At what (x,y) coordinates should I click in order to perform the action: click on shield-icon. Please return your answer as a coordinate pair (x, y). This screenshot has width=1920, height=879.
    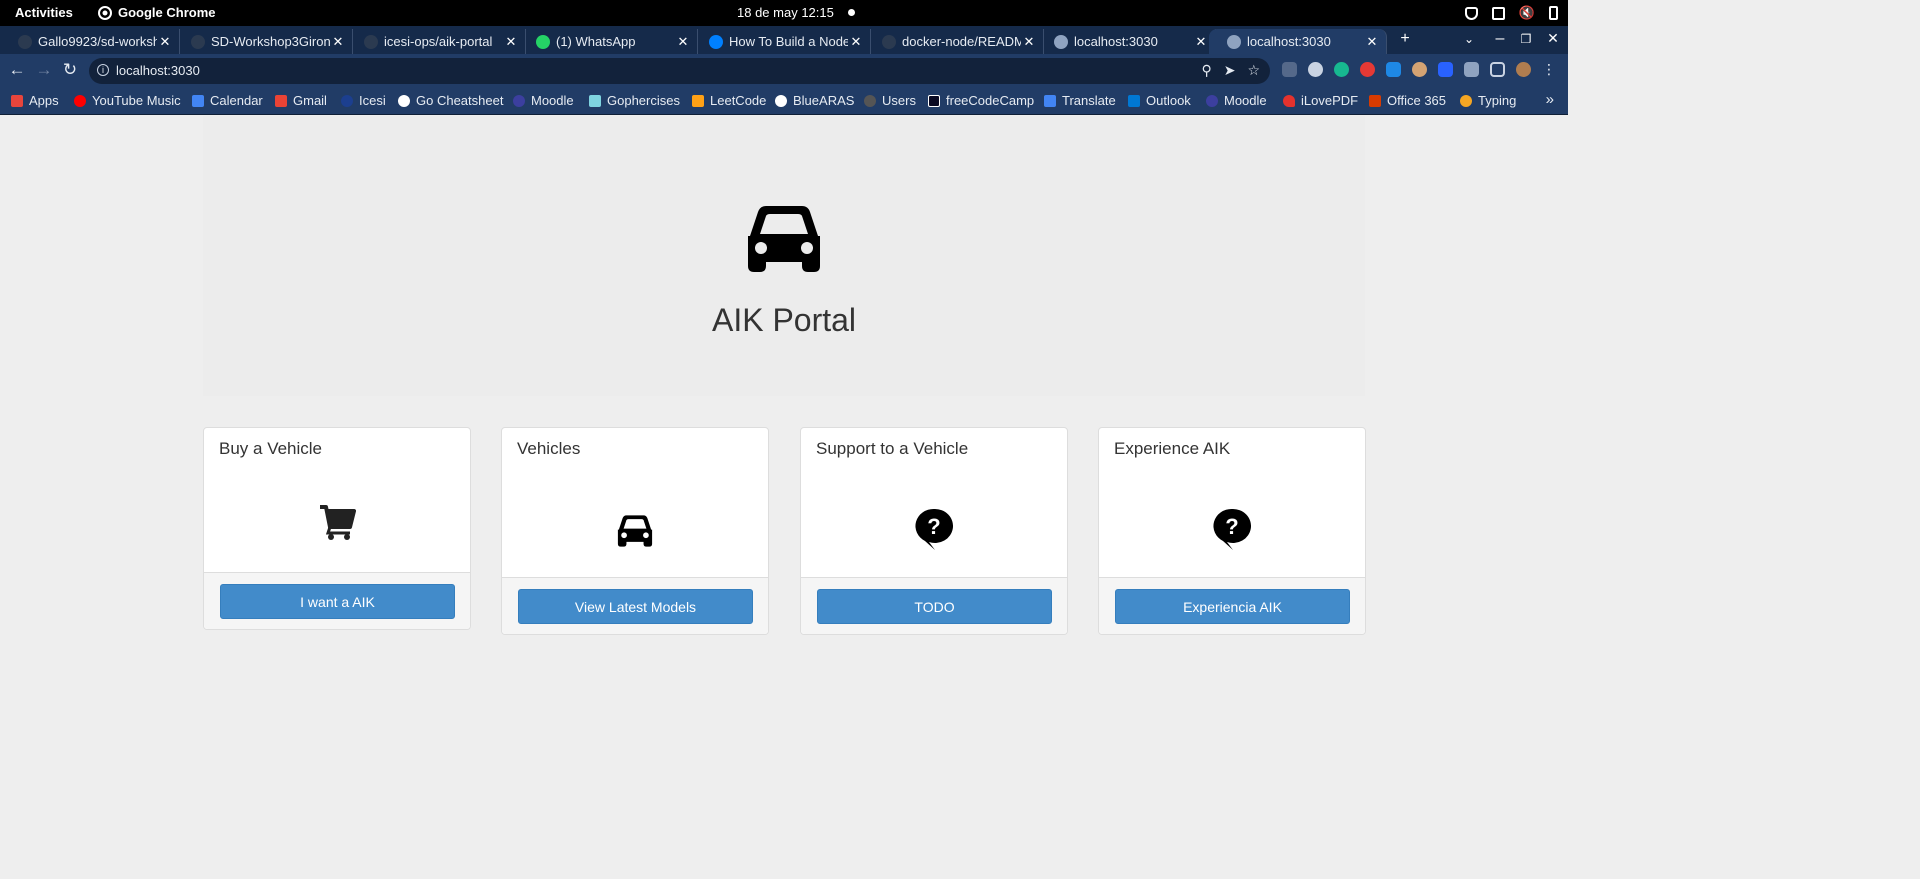
    Looking at the image, I should click on (1471, 13).